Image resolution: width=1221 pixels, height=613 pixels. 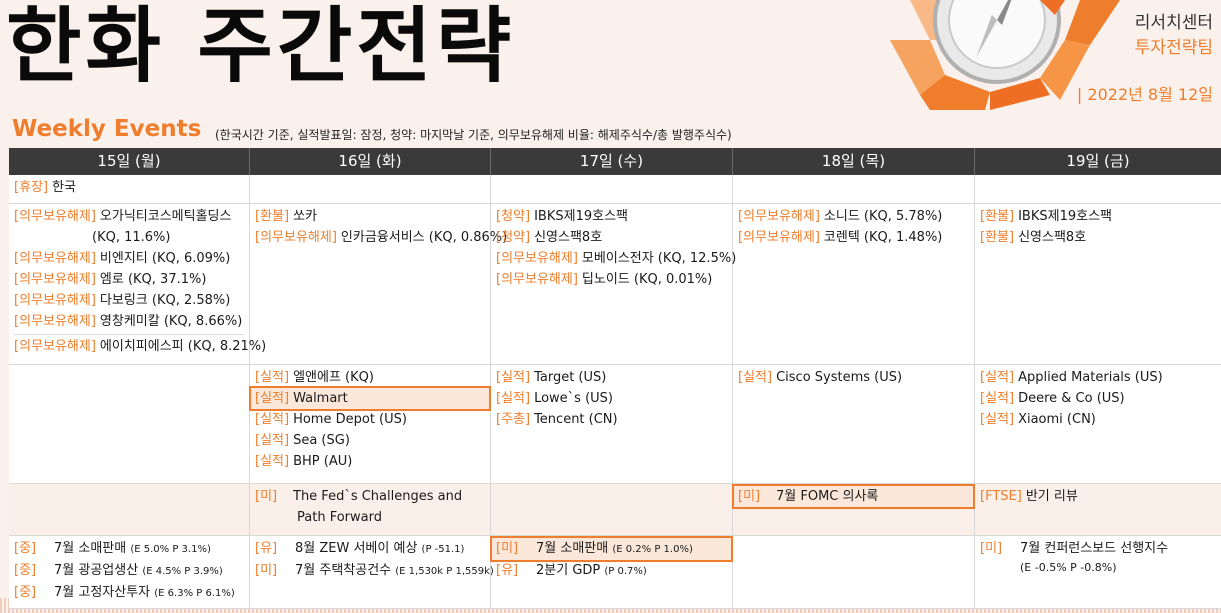 What do you see at coordinates (331, 419) in the screenshot?
I see `event-item: [실적] Home Depot (US)` at bounding box center [331, 419].